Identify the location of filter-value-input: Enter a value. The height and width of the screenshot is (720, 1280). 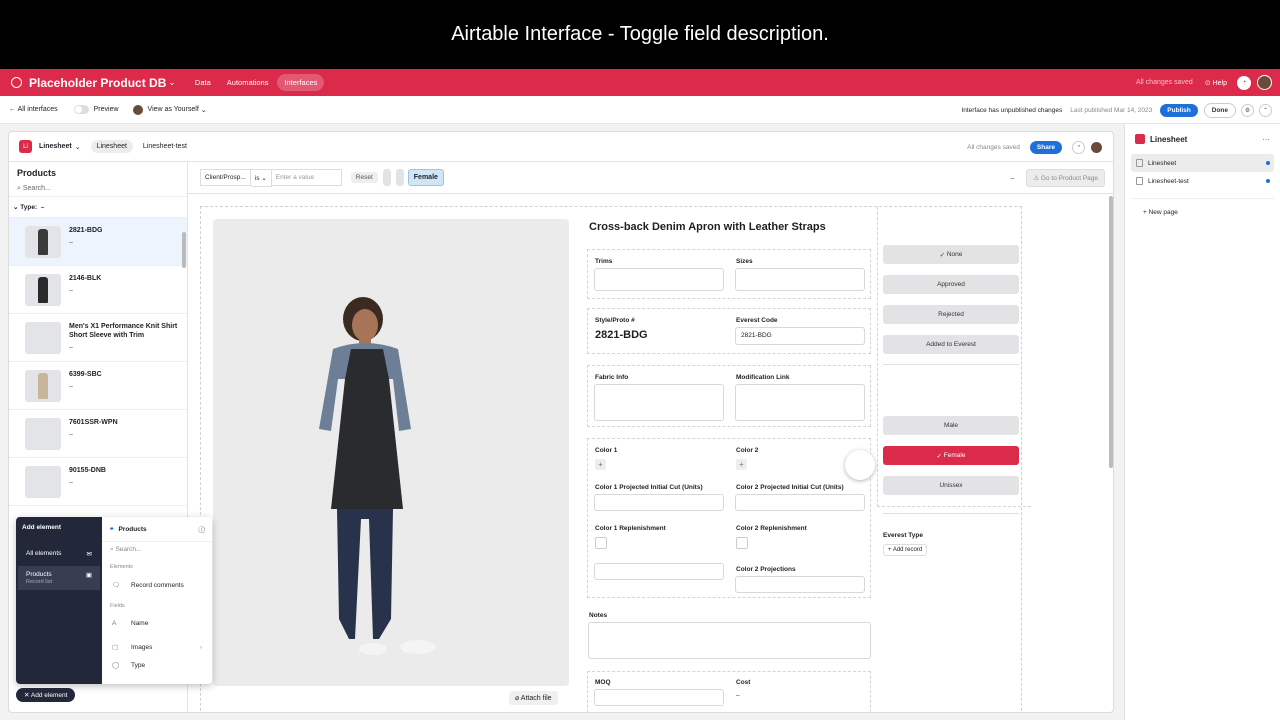
(306, 177).